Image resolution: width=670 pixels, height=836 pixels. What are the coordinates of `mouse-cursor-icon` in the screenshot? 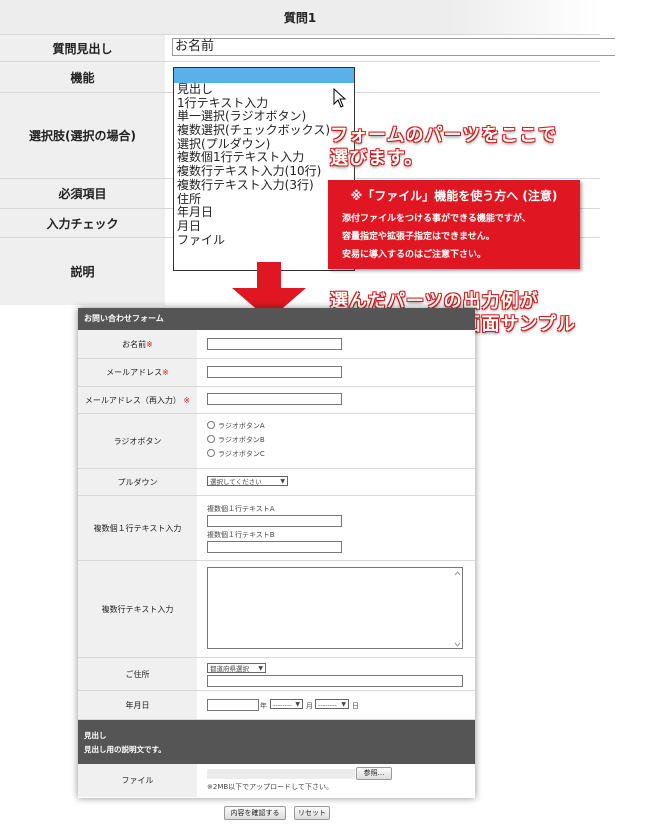 It's located at (340, 98).